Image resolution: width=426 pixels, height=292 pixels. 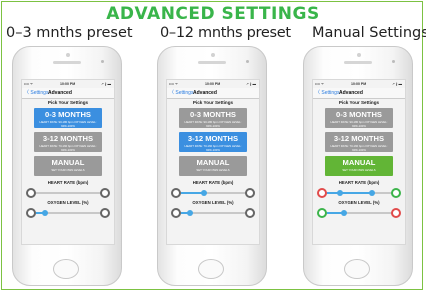 I want to click on caption-manual-settings: Manual Settings, so click(x=369, y=33).